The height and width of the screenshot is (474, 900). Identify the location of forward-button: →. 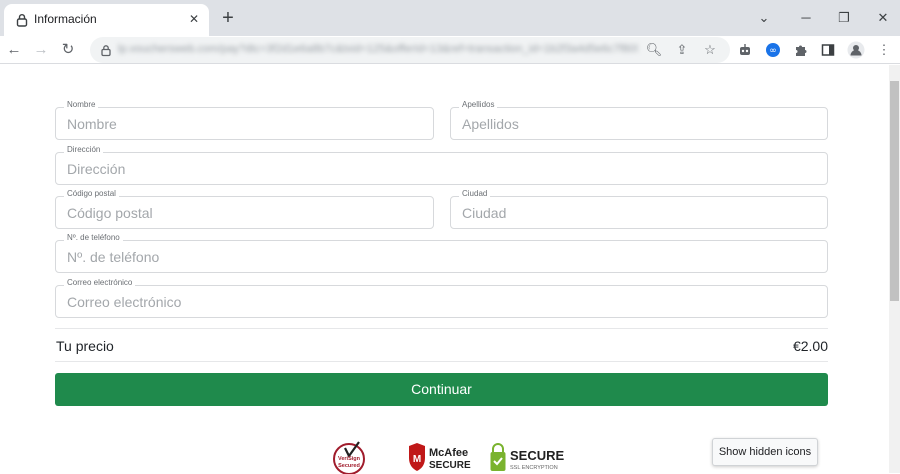
(41, 50).